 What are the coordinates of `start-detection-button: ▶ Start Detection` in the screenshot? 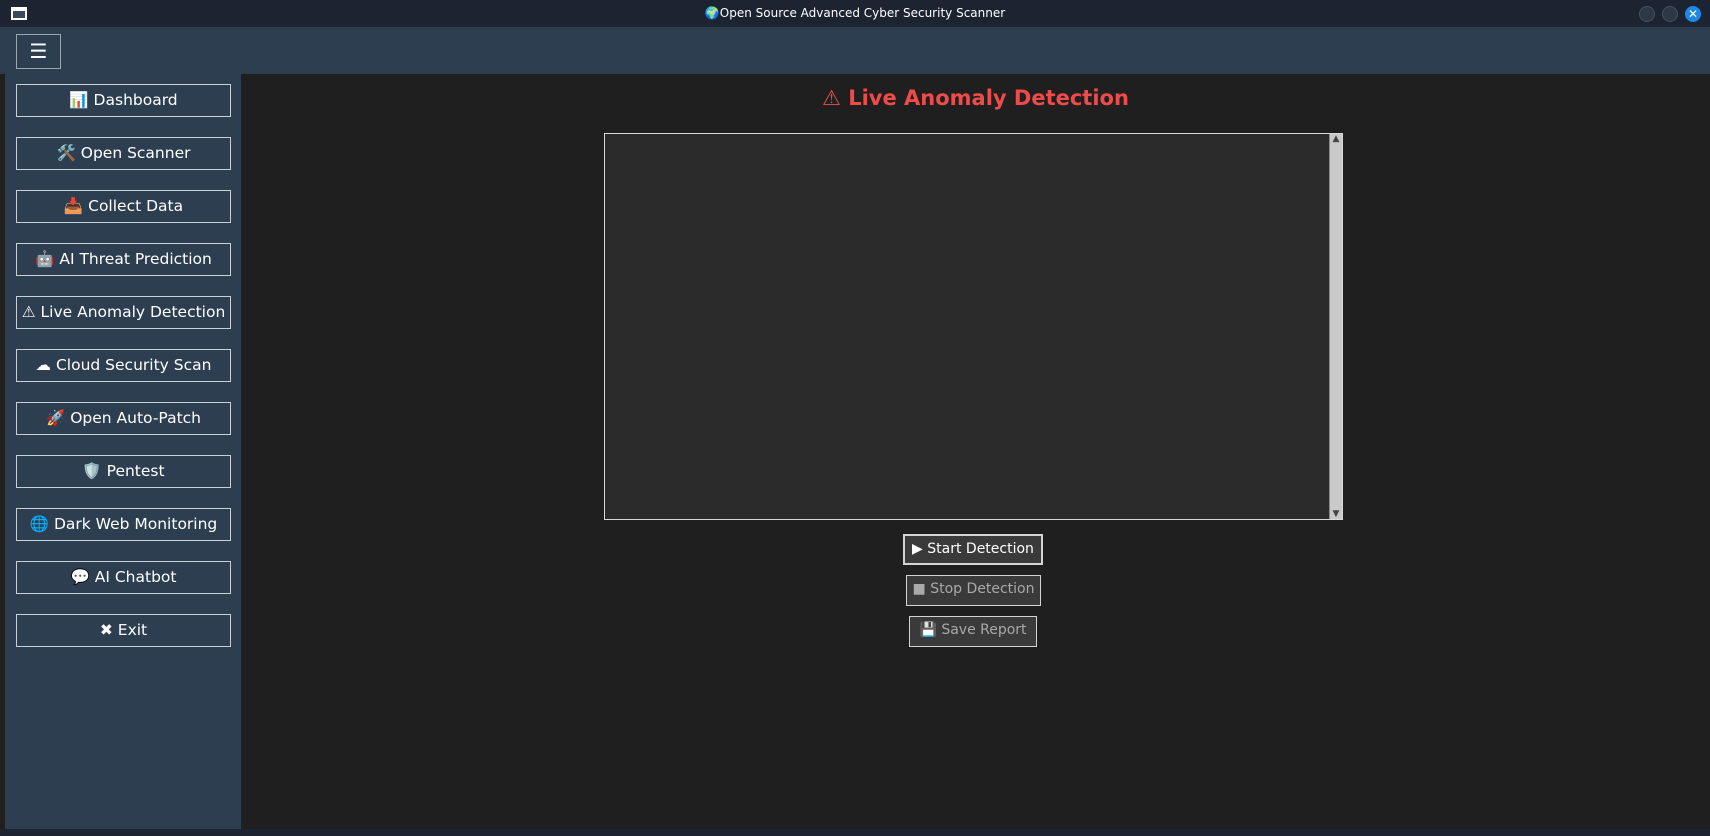 It's located at (973, 549).